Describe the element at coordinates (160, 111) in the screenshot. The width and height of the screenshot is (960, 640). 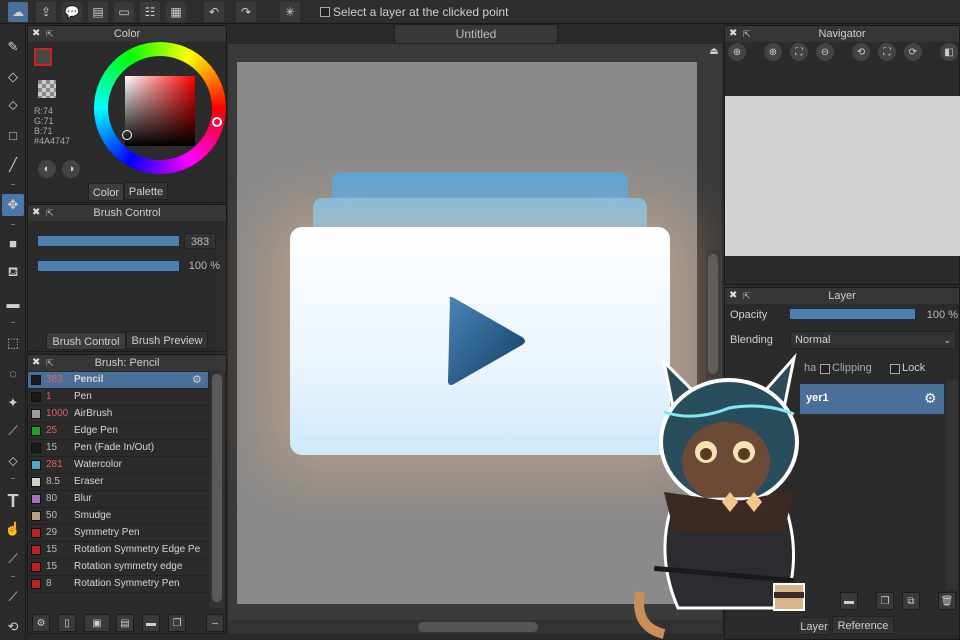
I see `saturation-square` at that location.